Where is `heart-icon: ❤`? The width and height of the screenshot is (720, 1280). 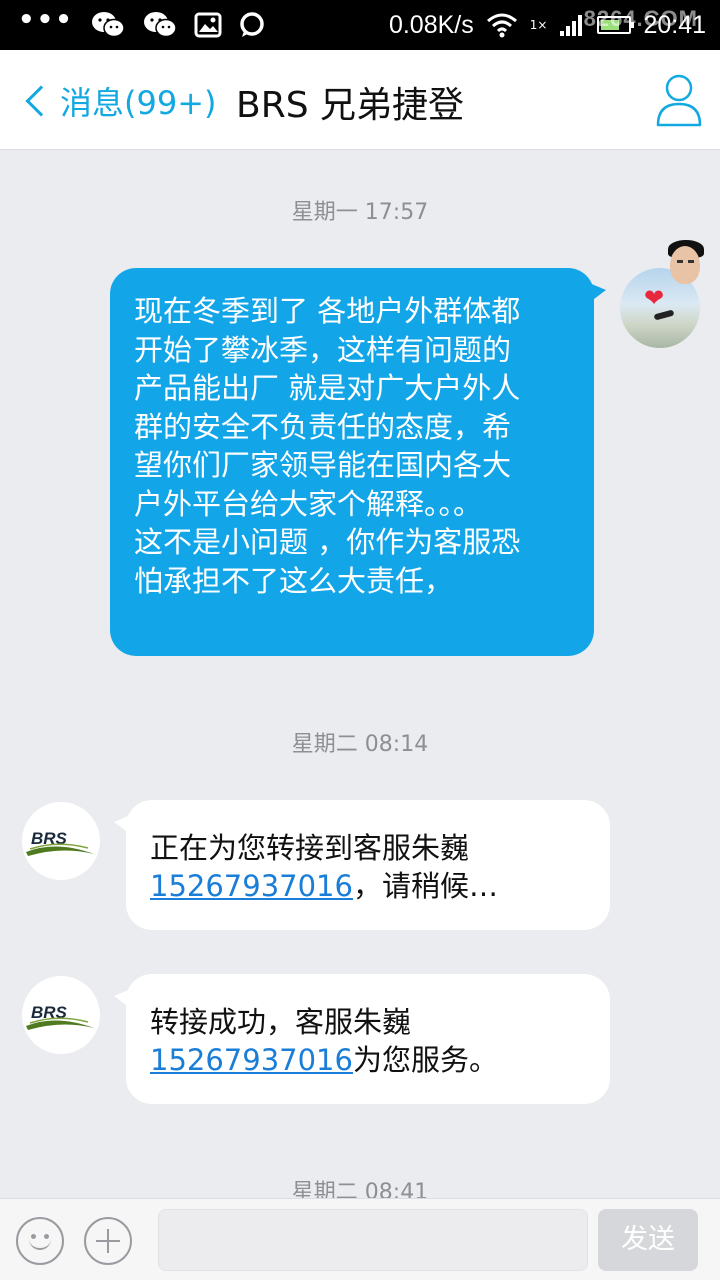 heart-icon: ❤ is located at coordinates (654, 298).